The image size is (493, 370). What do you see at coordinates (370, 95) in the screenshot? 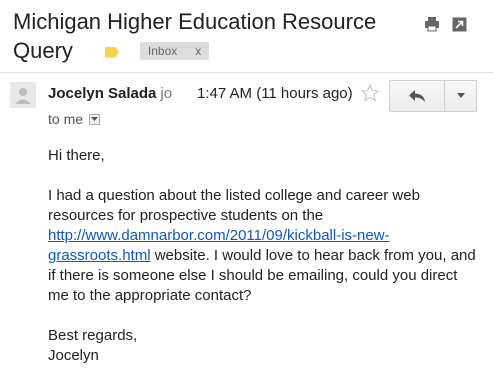
I see `star-icon` at bounding box center [370, 95].